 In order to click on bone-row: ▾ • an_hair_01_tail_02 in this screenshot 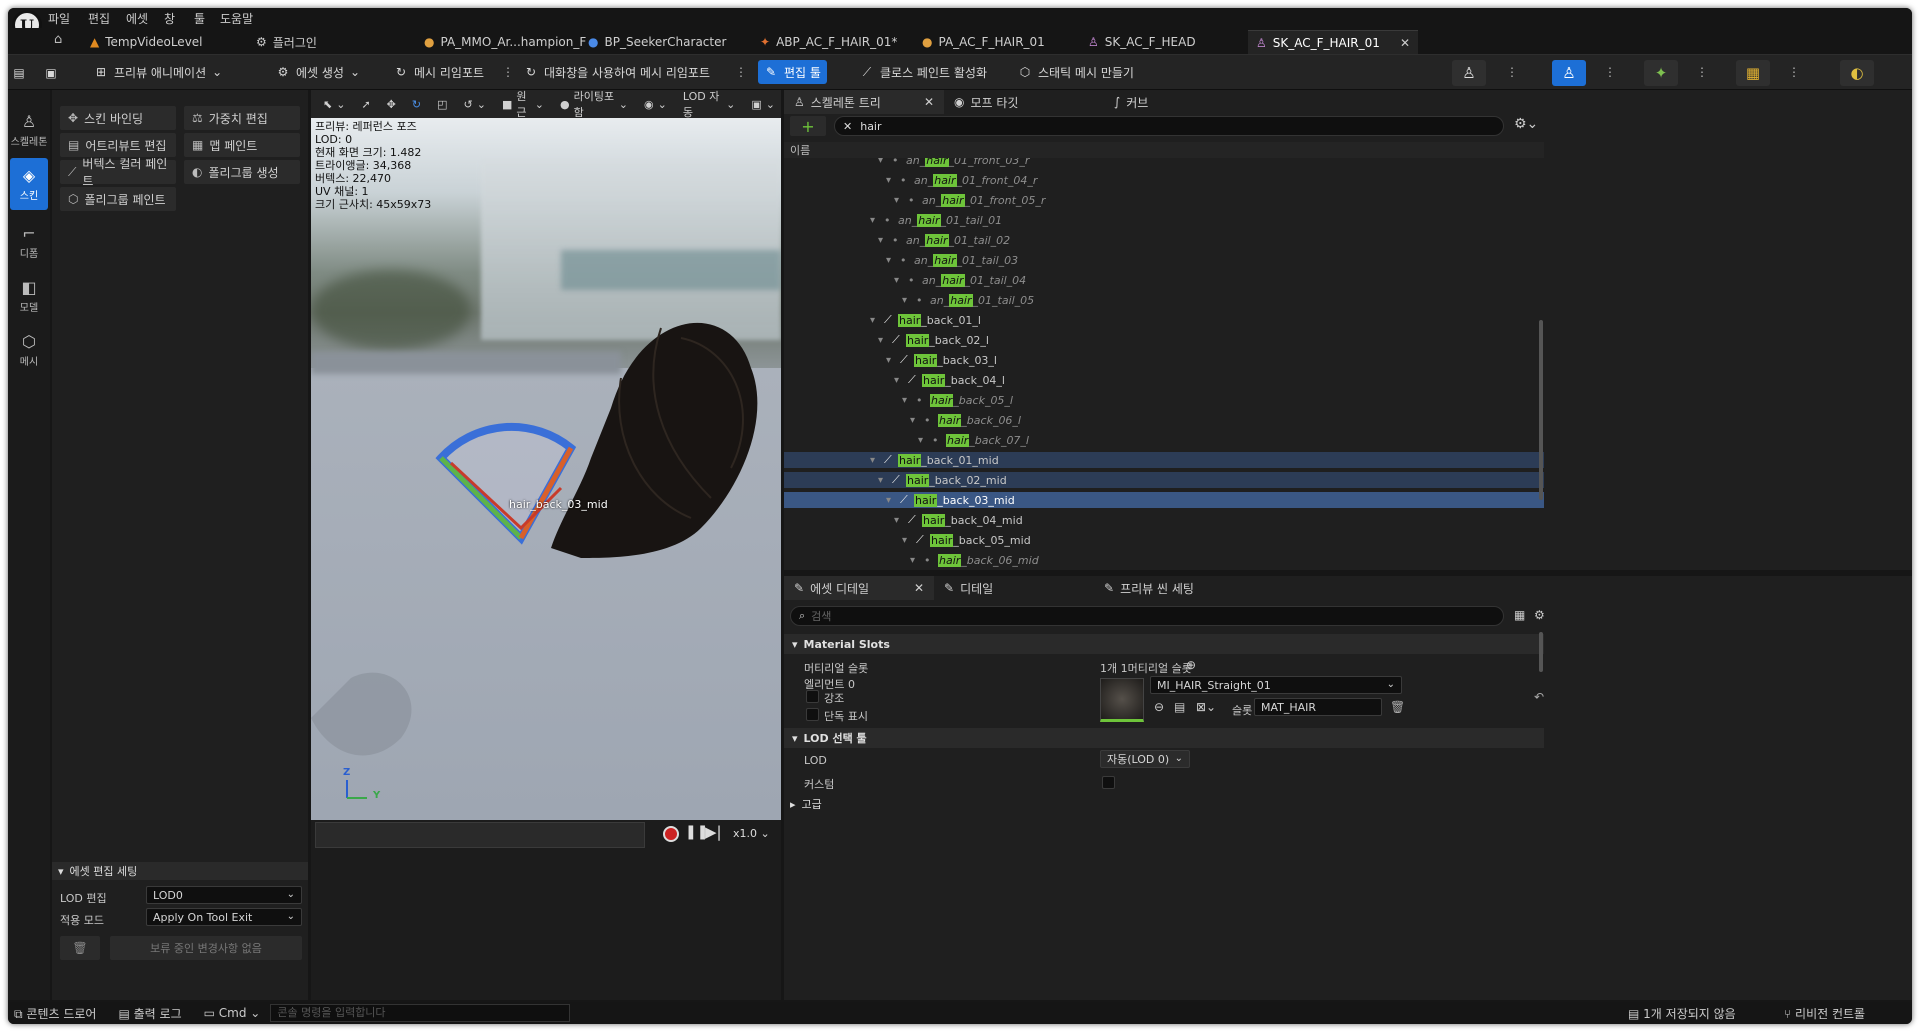, I will do `click(1164, 240)`.